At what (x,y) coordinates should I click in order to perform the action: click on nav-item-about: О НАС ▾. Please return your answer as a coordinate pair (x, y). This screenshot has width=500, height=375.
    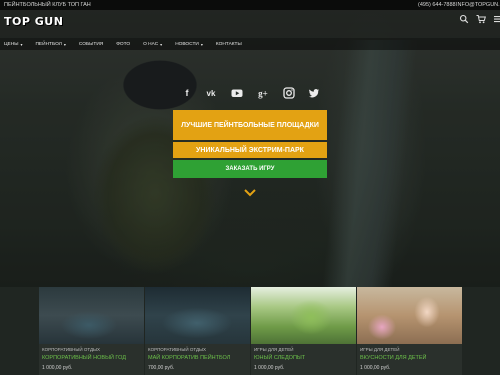
    Looking at the image, I should click on (152, 44).